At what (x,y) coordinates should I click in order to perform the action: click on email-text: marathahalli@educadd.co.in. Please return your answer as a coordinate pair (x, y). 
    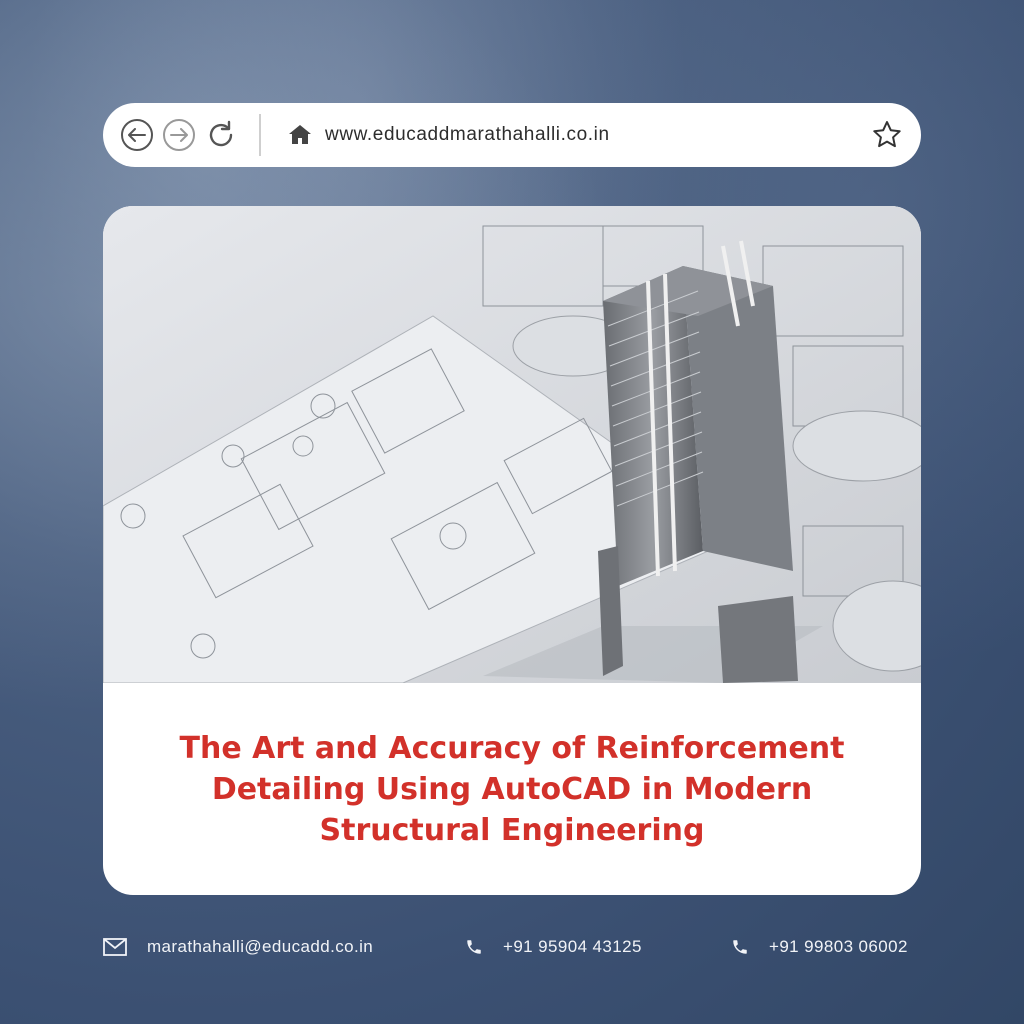
    Looking at the image, I should click on (260, 946).